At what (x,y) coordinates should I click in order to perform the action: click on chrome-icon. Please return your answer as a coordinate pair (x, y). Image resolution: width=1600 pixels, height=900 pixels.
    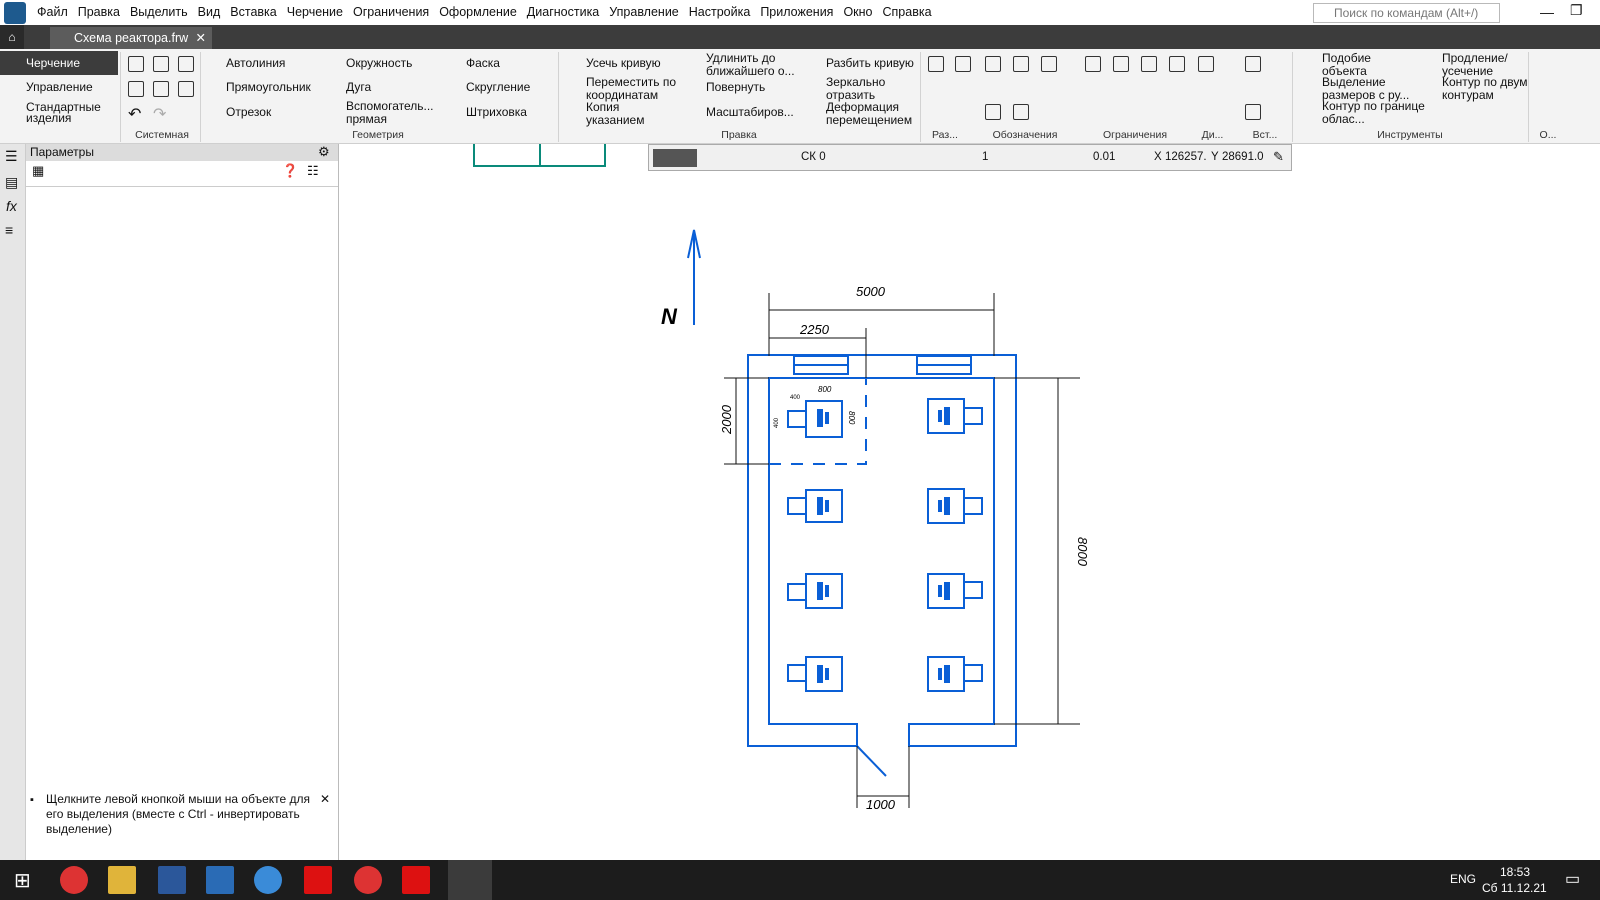
    Looking at the image, I should click on (74, 880).